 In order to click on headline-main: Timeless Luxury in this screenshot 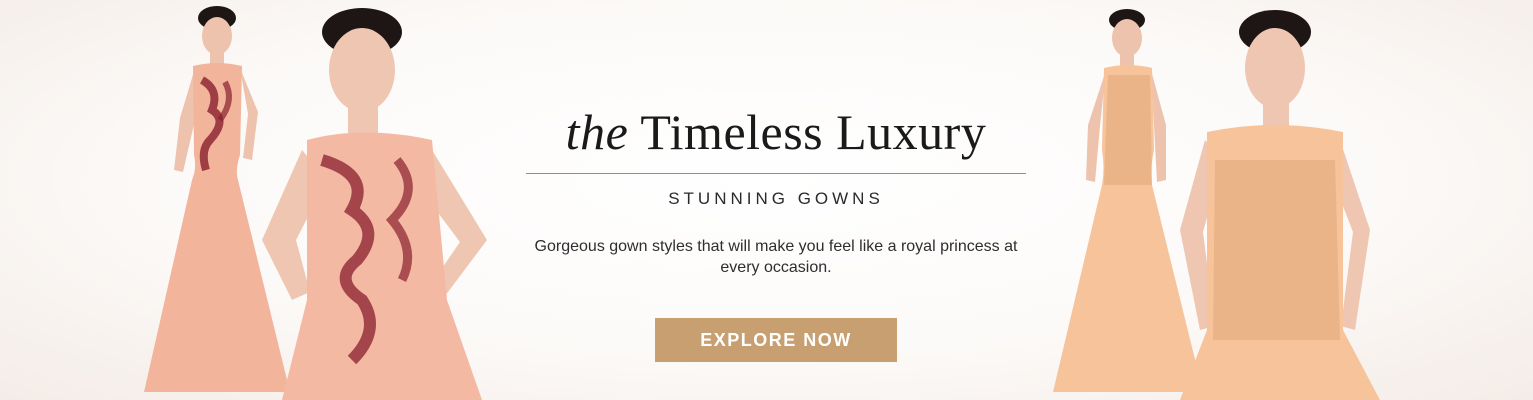, I will do `click(813, 132)`.